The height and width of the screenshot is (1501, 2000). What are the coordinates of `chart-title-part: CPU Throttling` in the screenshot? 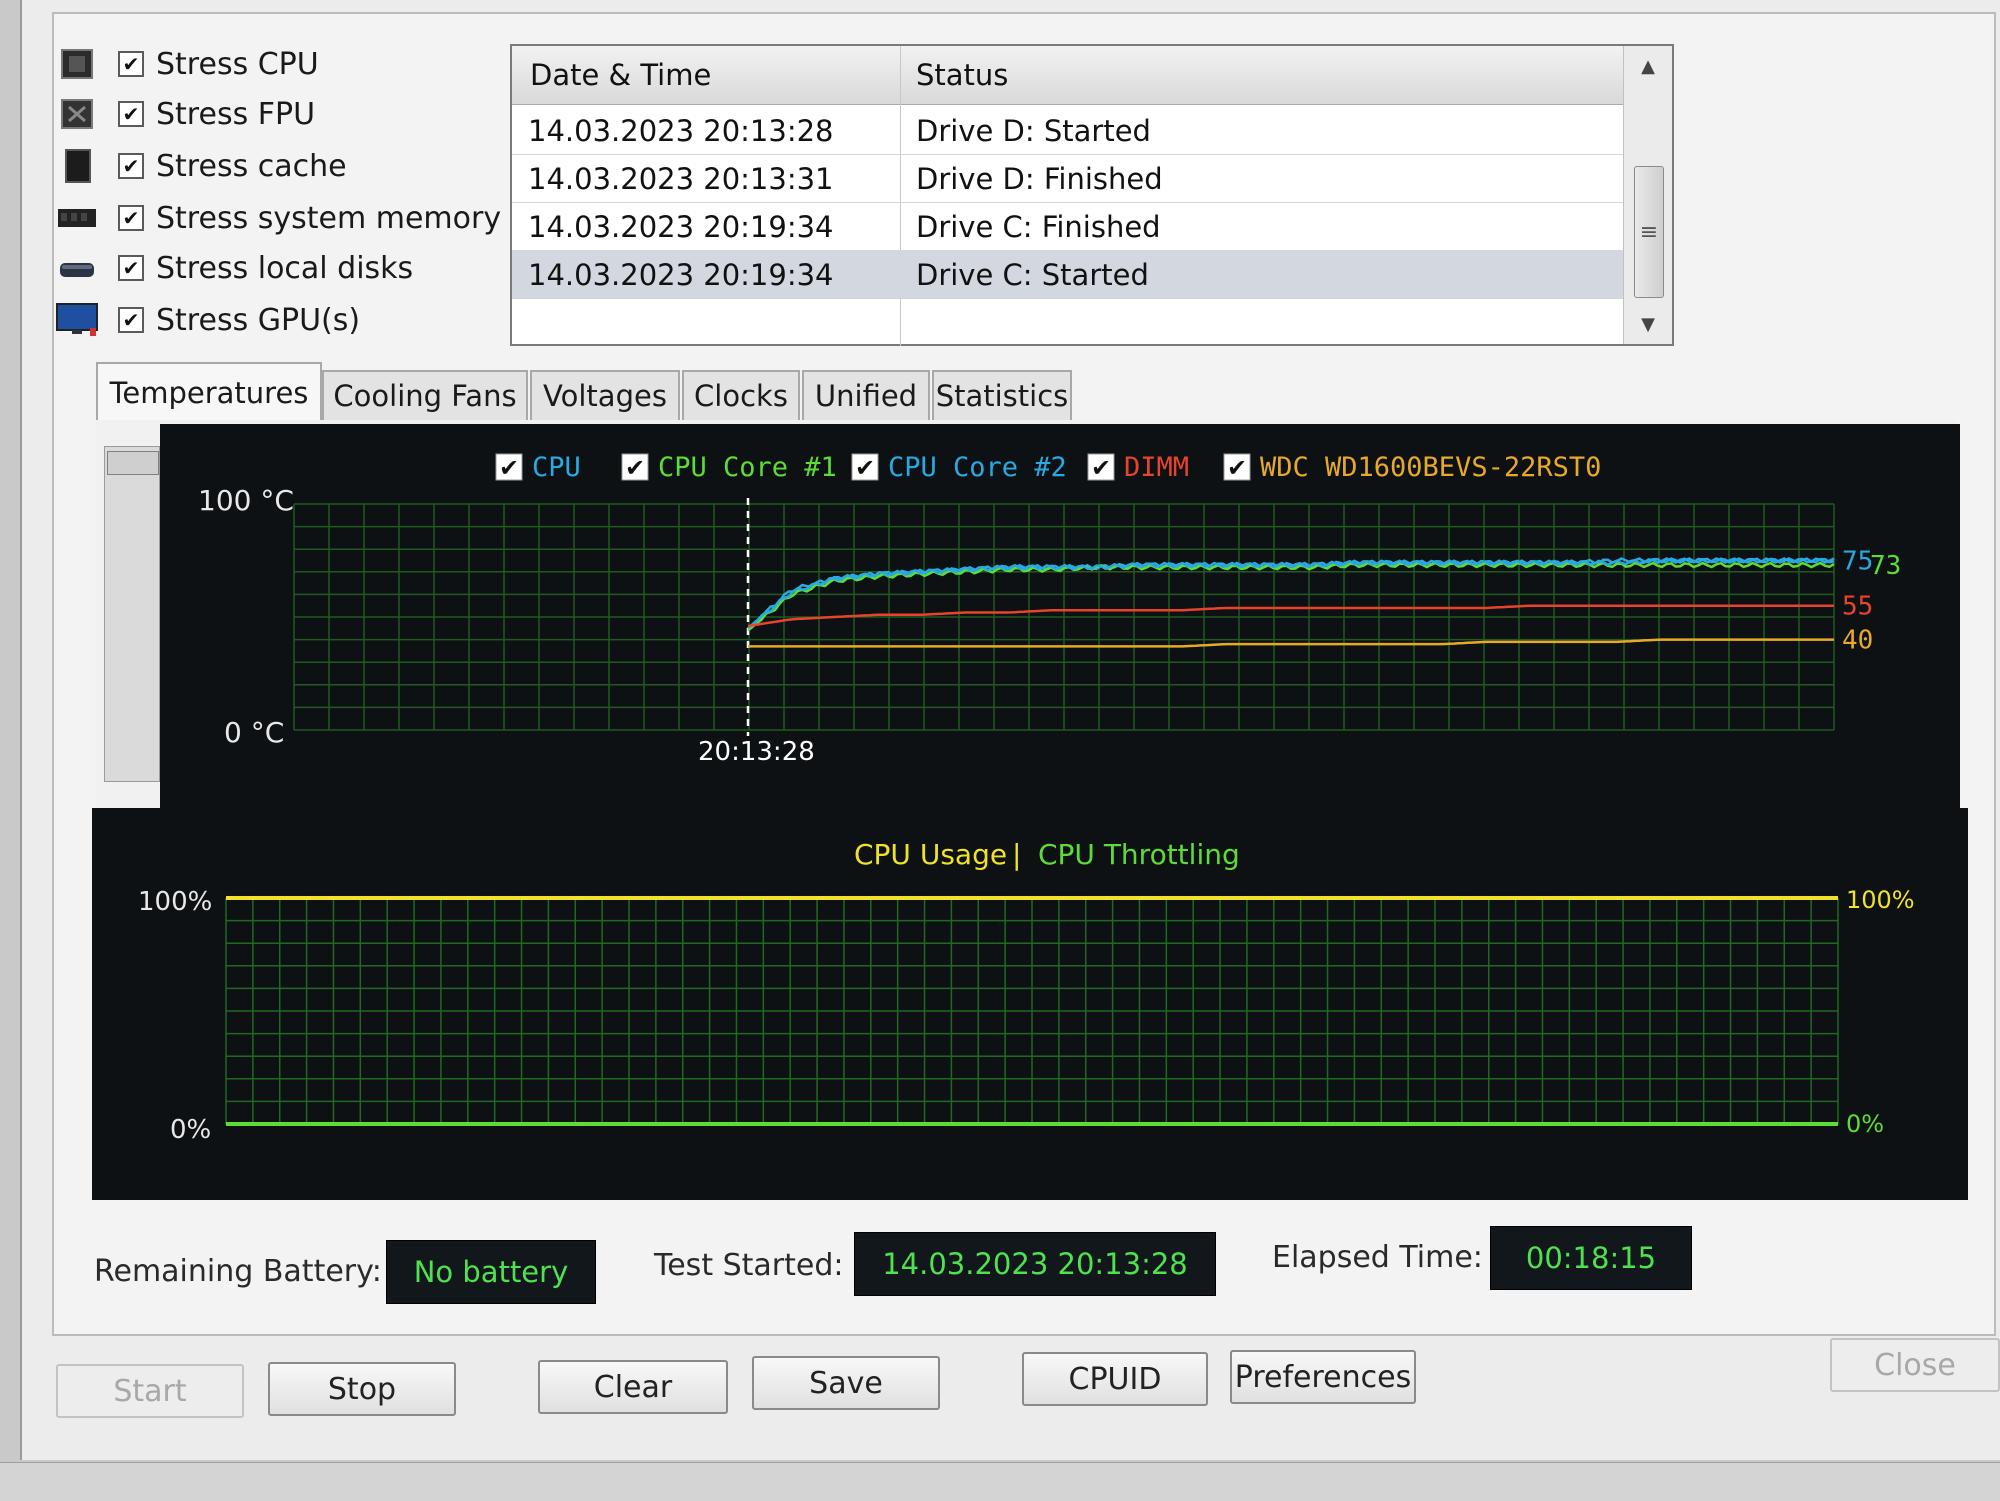 It's located at (1139, 854).